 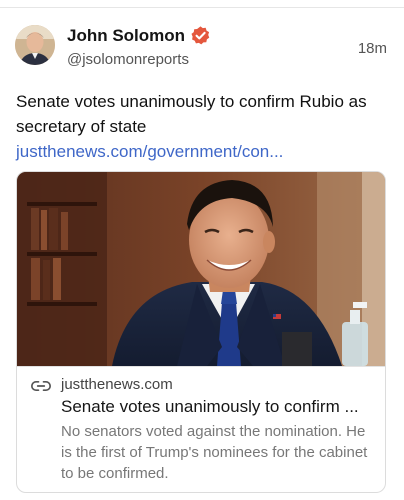 What do you see at coordinates (41, 386) in the screenshot?
I see `link-icon` at bounding box center [41, 386].